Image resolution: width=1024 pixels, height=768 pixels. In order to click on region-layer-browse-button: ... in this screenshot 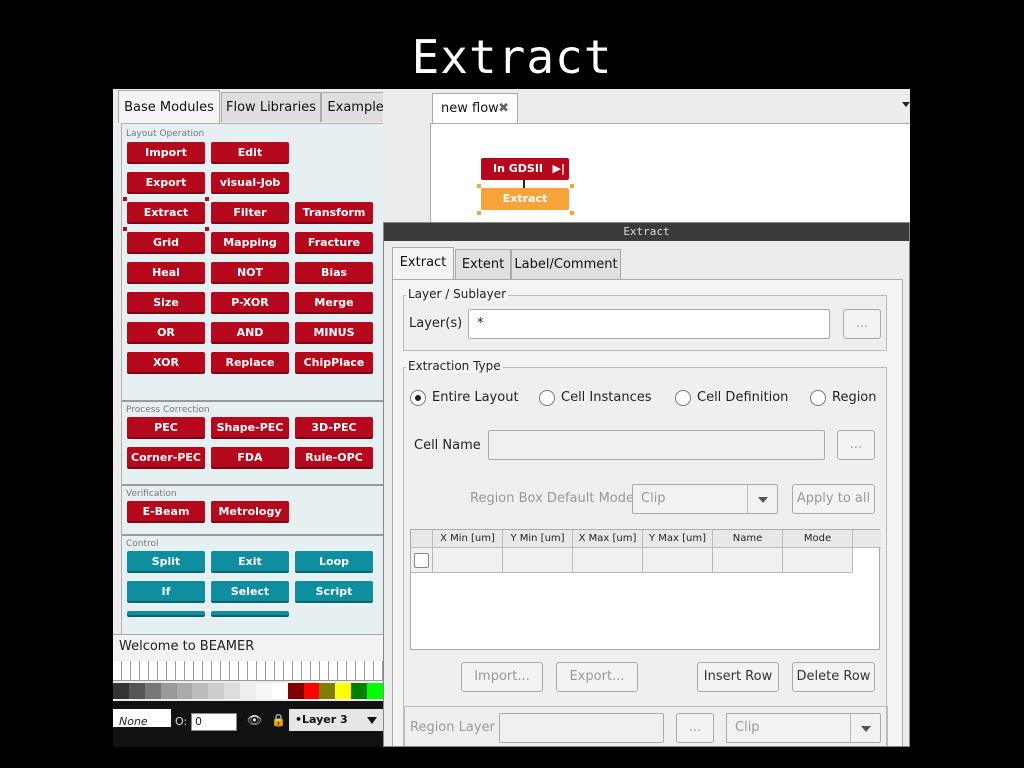, I will do `click(695, 728)`.